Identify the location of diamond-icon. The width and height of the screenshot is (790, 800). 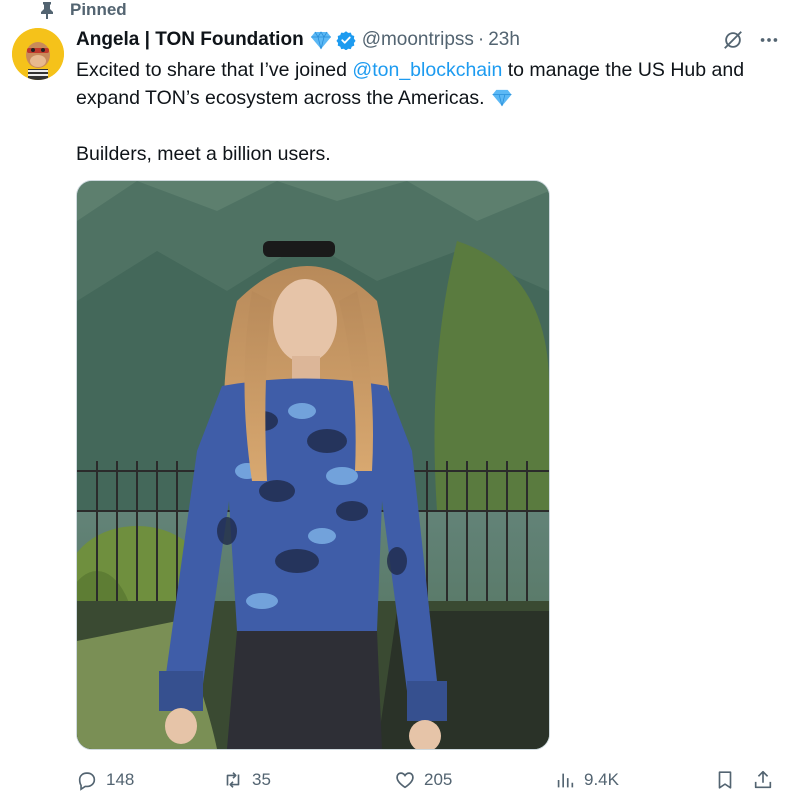
(320, 40).